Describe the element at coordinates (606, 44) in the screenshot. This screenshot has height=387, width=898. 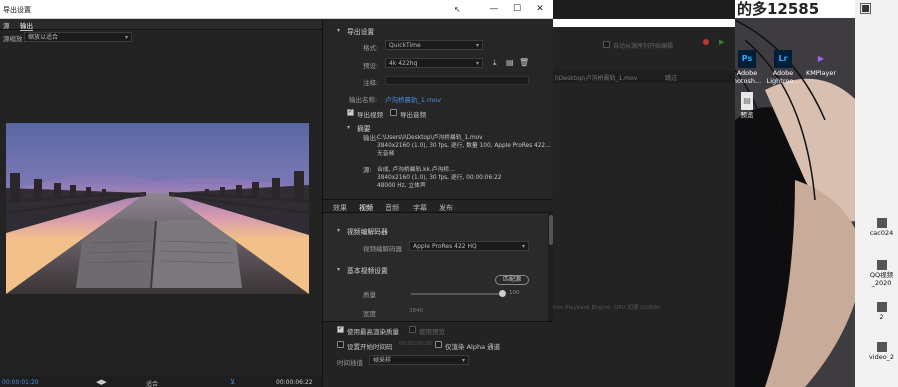
I see `background-checkbox` at that location.